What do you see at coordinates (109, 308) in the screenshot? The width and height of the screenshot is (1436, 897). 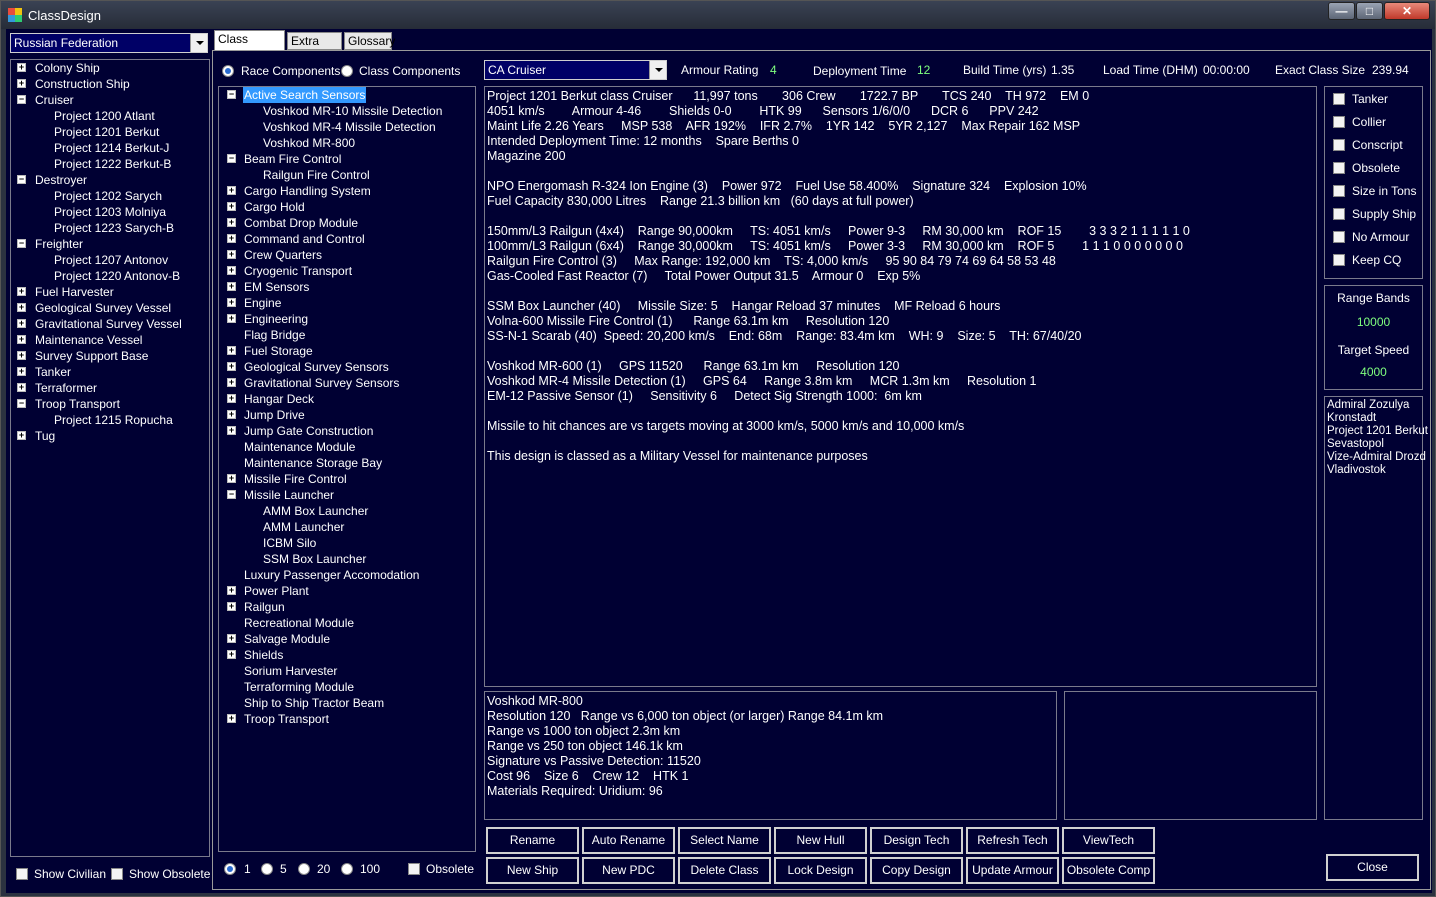 I see `tree-item-geological-survey-vessel: + Geological Survey Vessel` at bounding box center [109, 308].